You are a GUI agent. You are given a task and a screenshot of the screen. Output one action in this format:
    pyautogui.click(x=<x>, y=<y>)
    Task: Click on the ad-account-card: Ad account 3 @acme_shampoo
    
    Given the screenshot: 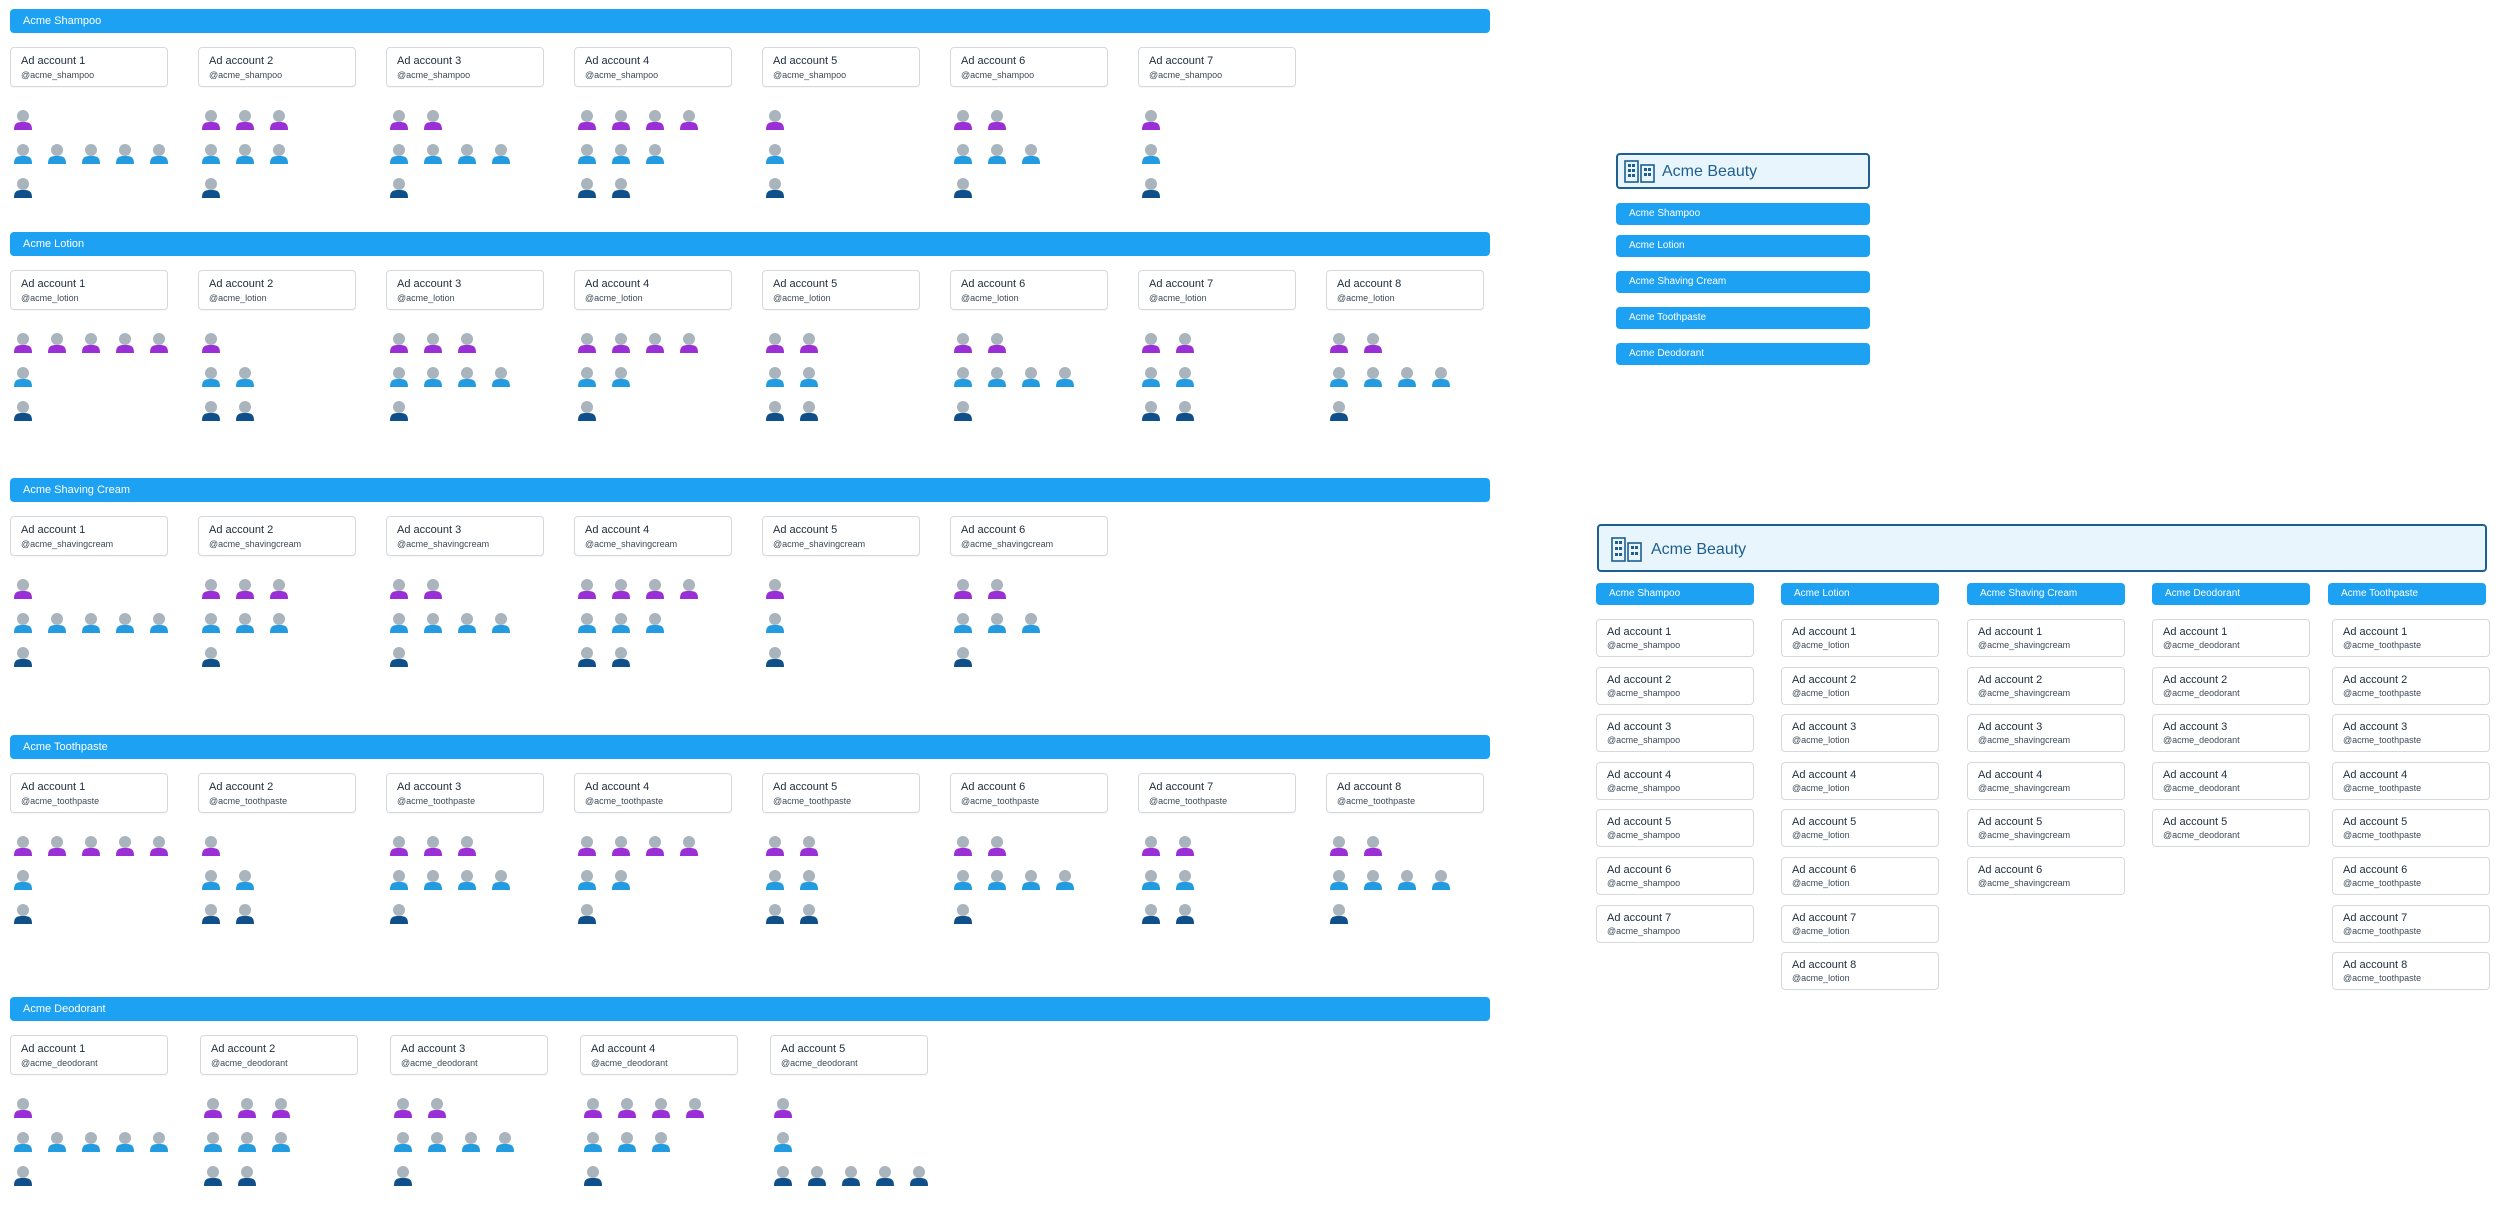 What is the action you would take?
    pyautogui.click(x=465, y=67)
    